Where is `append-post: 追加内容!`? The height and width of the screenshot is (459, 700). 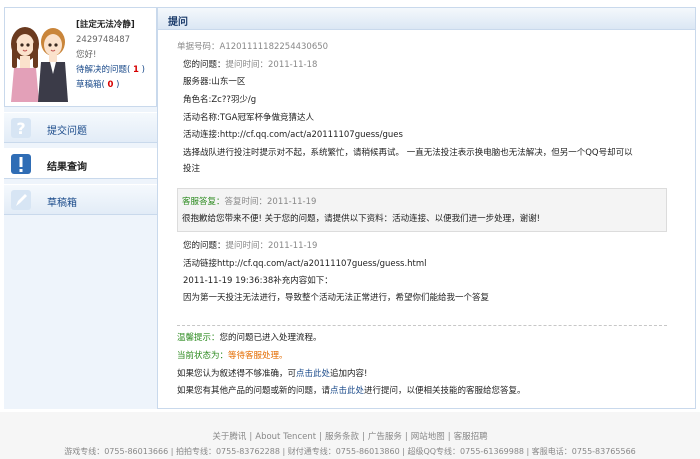
append-post: 追加内容! is located at coordinates (349, 374).